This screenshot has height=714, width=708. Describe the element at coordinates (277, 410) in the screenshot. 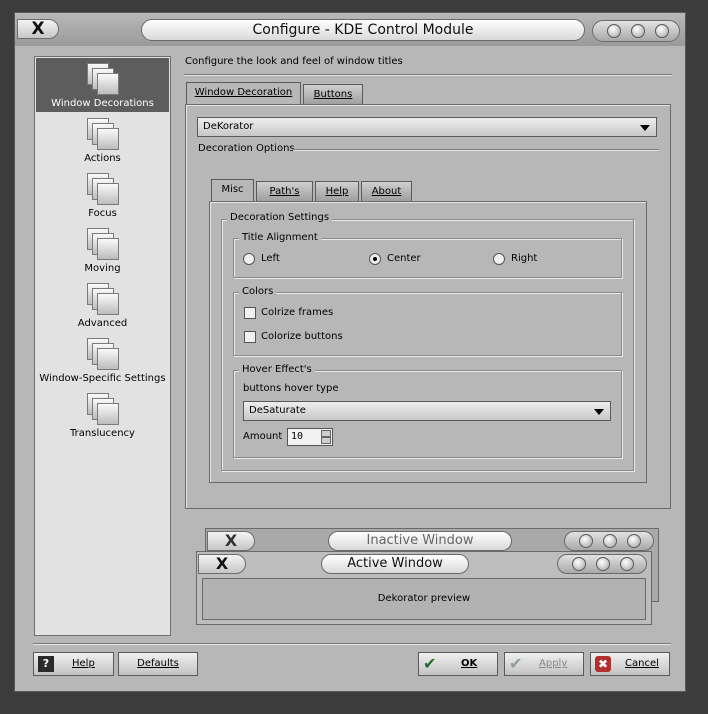

I see `hover-type-value: DeSaturate` at that location.